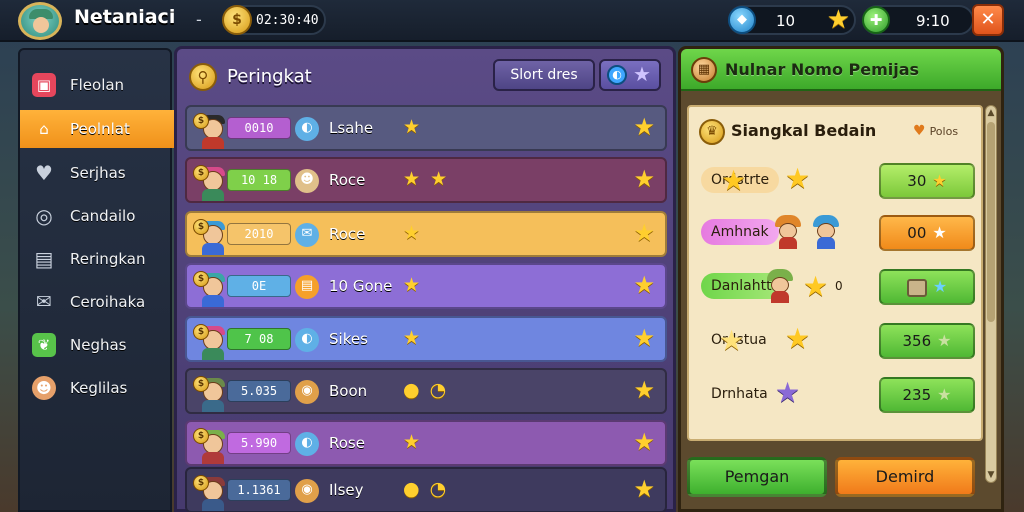 The height and width of the screenshot is (512, 1024). What do you see at coordinates (100, 129) in the screenshot?
I see `sidebar-item-label: Peolnlat` at bounding box center [100, 129].